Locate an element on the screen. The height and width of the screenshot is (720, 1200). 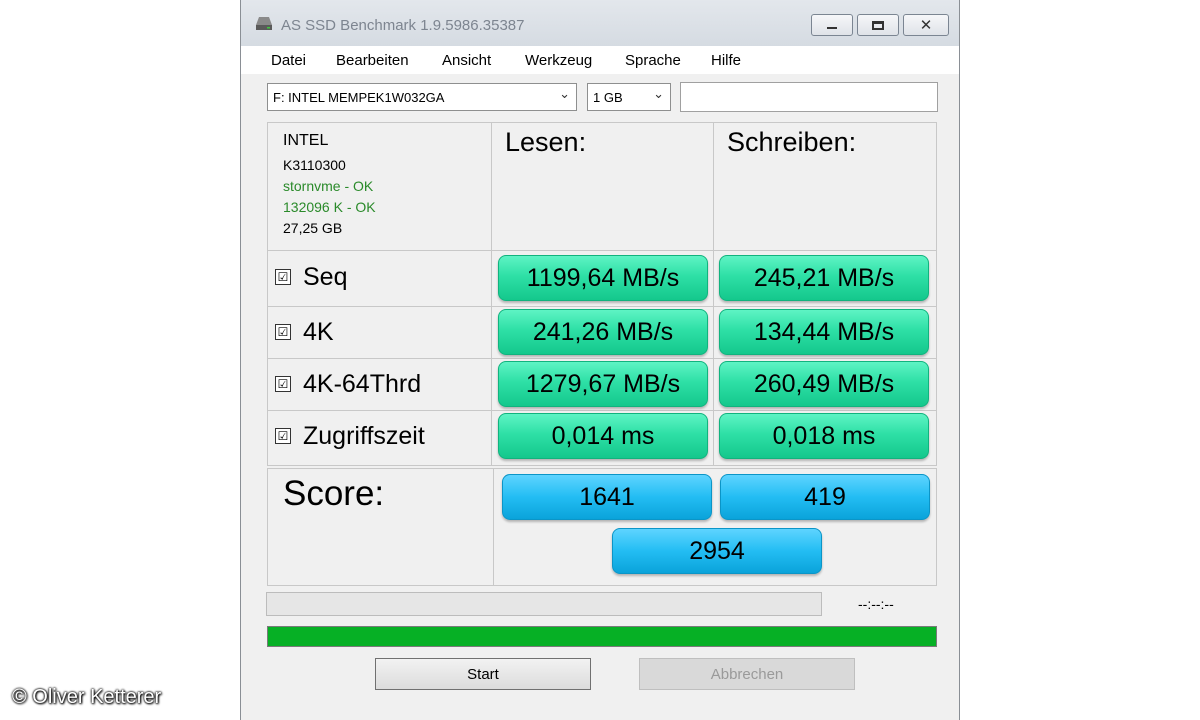
menu-ansicht: Ansicht is located at coordinates (466, 60).